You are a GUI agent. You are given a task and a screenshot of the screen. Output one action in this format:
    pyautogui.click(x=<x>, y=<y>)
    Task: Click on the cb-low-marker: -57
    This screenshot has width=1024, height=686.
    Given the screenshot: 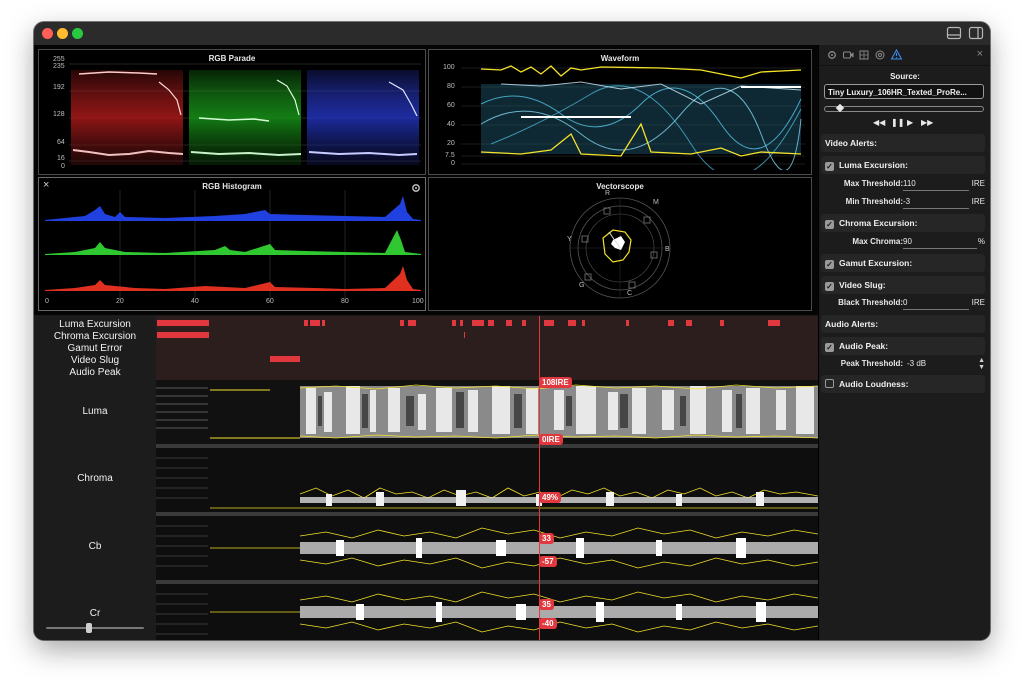 What is the action you would take?
    pyautogui.click(x=548, y=561)
    